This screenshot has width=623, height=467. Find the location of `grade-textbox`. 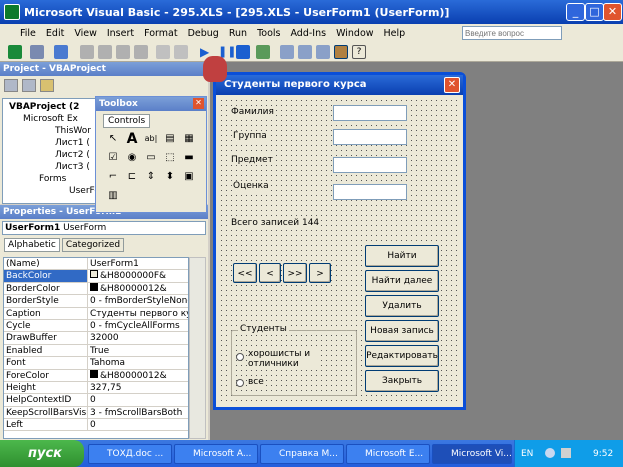

grade-textbox is located at coordinates (370, 192).